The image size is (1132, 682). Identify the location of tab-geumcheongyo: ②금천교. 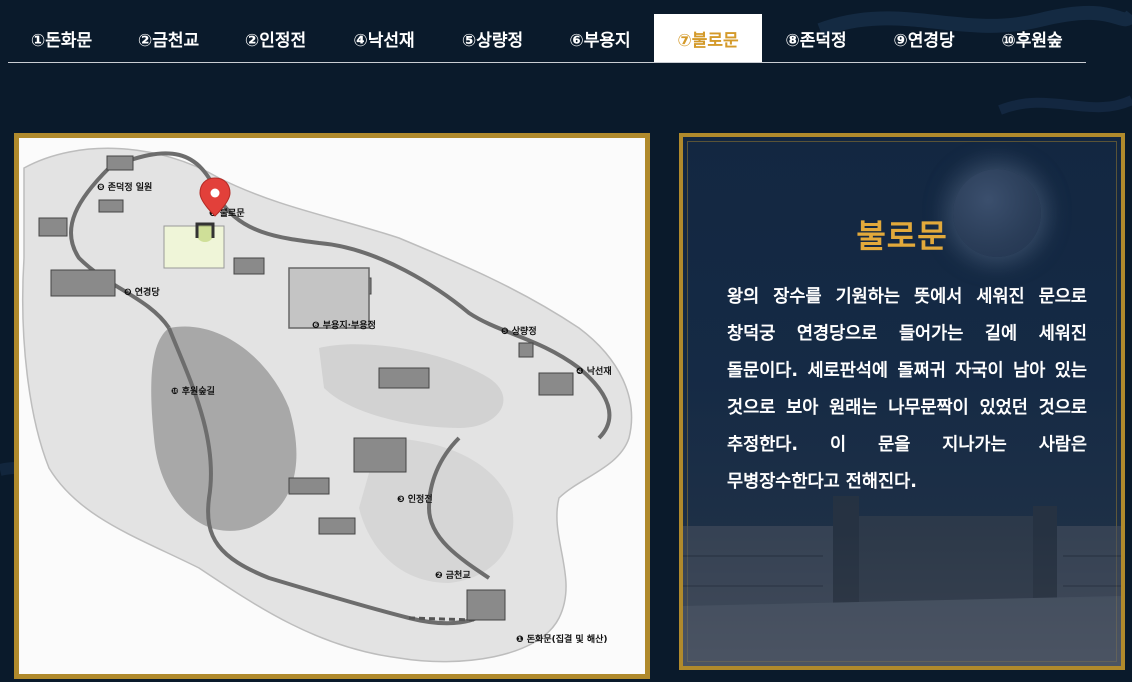
(168, 38).